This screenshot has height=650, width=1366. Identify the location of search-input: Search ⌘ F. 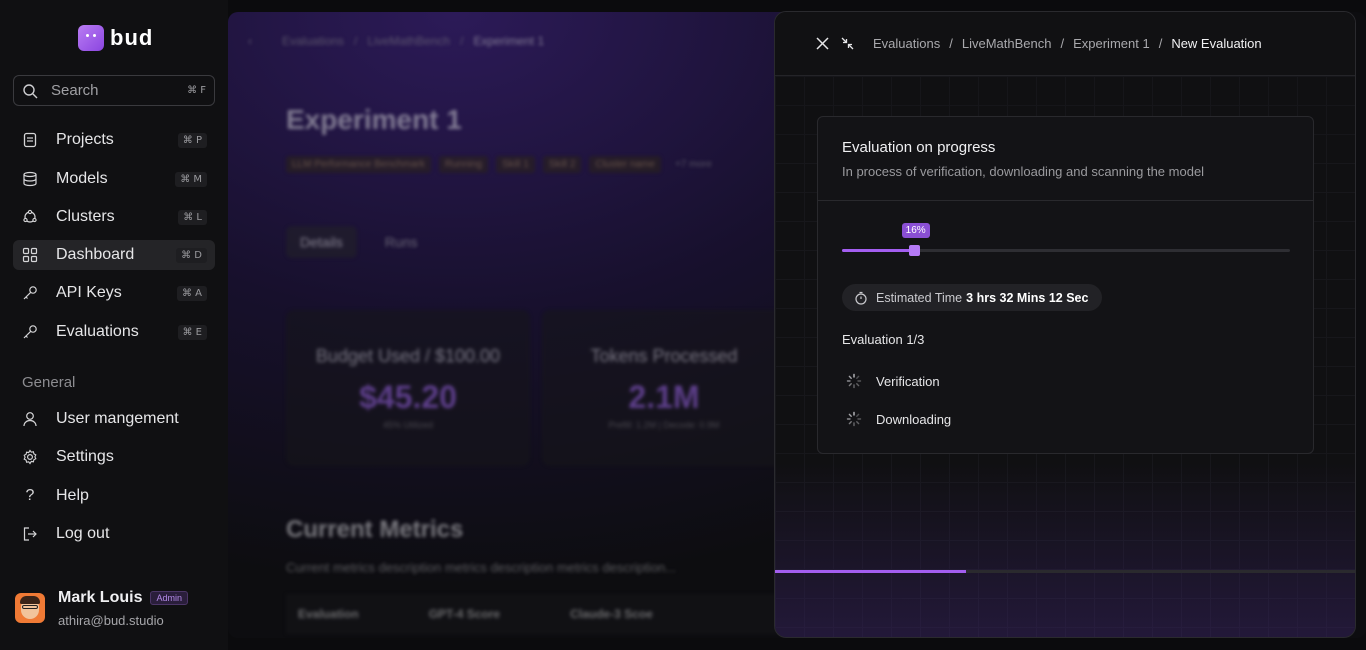
(114, 90).